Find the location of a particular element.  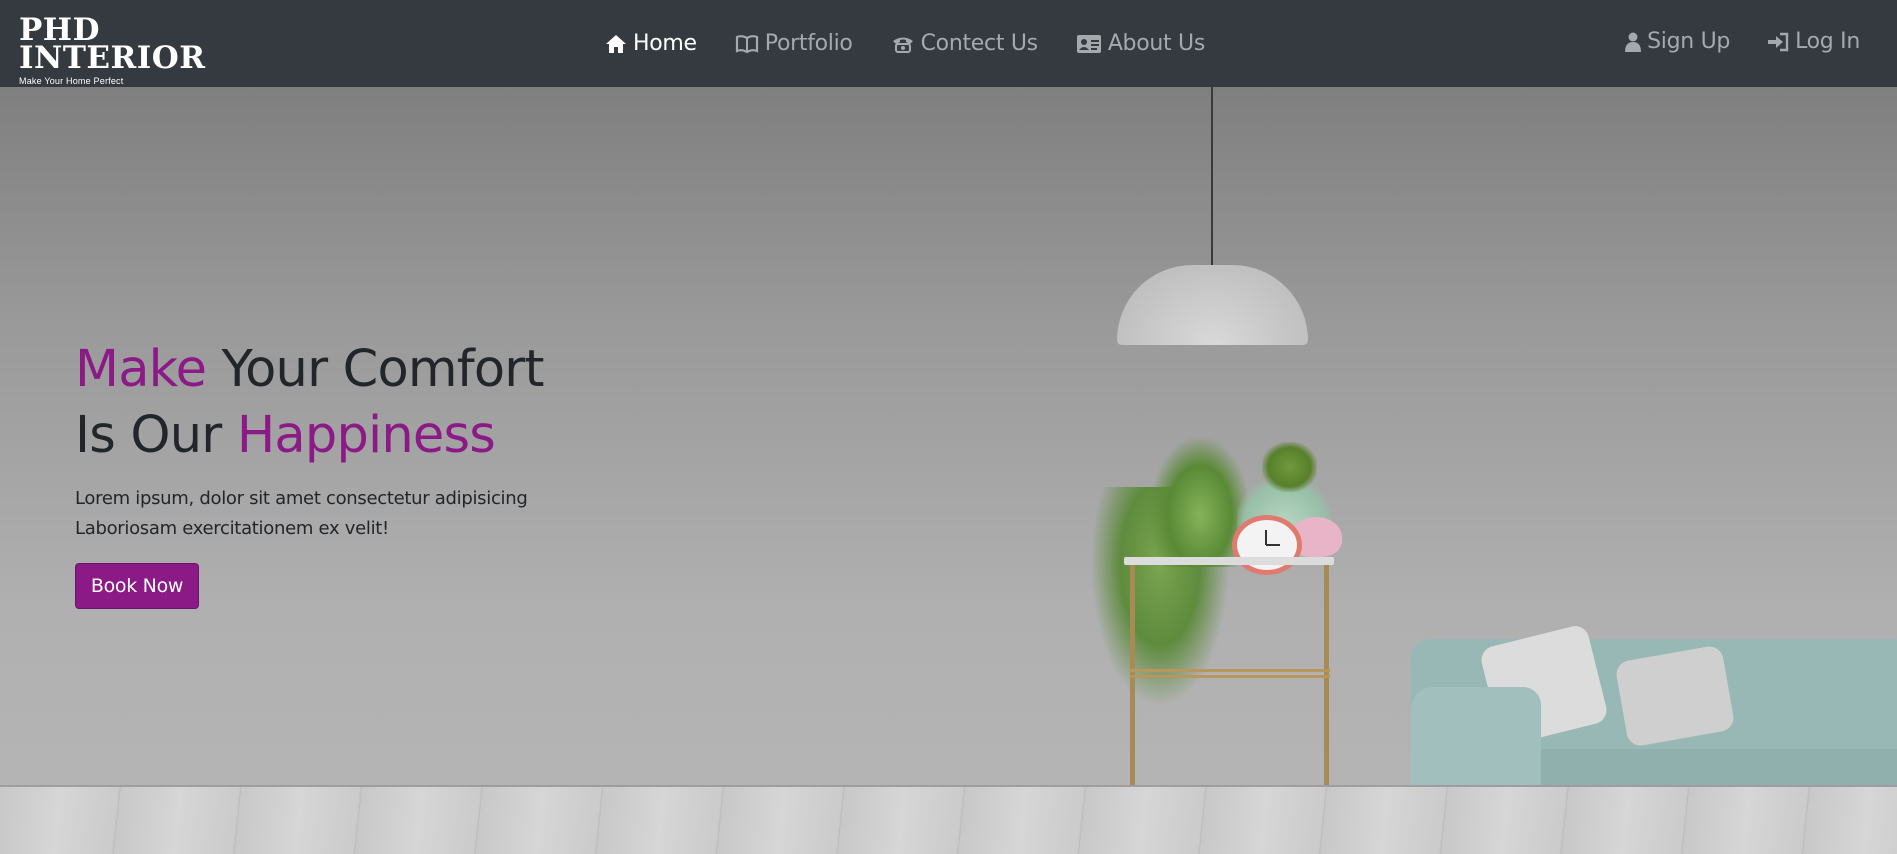

main-nav: Home Portfolio Contect Us About Us is located at coordinates (905, 43).